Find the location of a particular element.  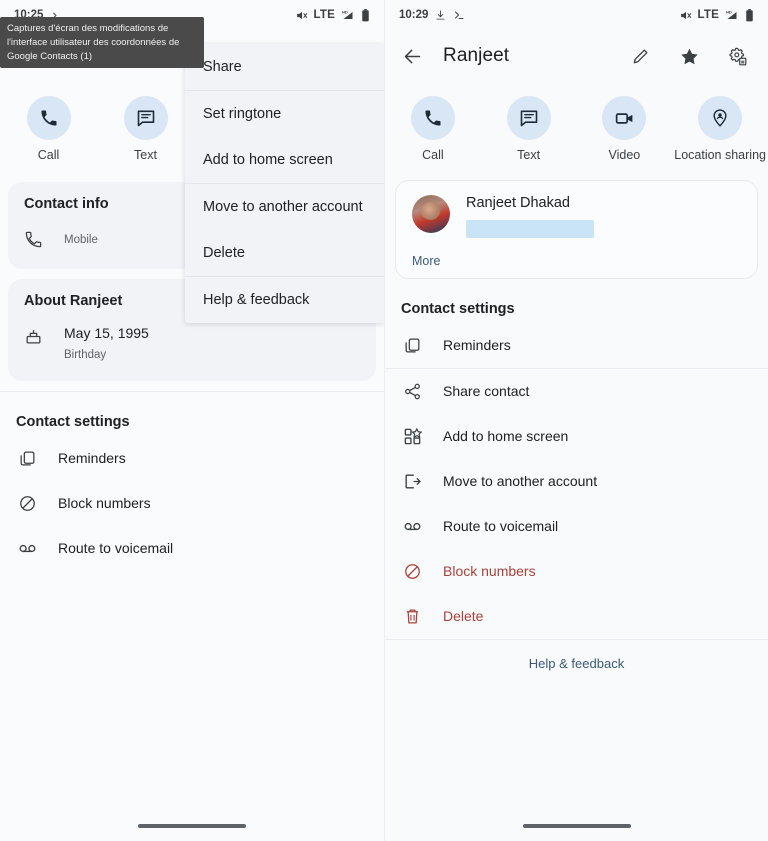

page-title: Ranjeet is located at coordinates (476, 55).